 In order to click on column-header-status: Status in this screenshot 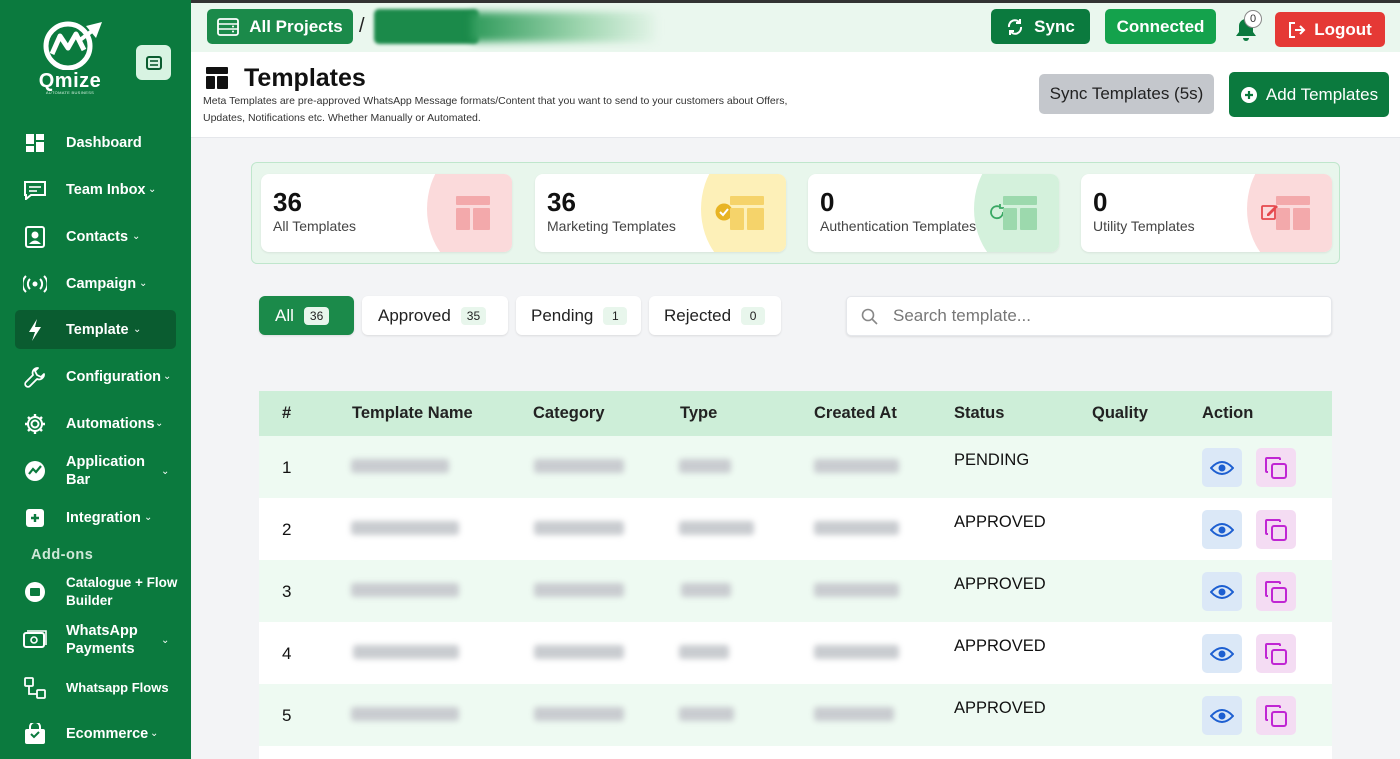, I will do `click(979, 413)`.